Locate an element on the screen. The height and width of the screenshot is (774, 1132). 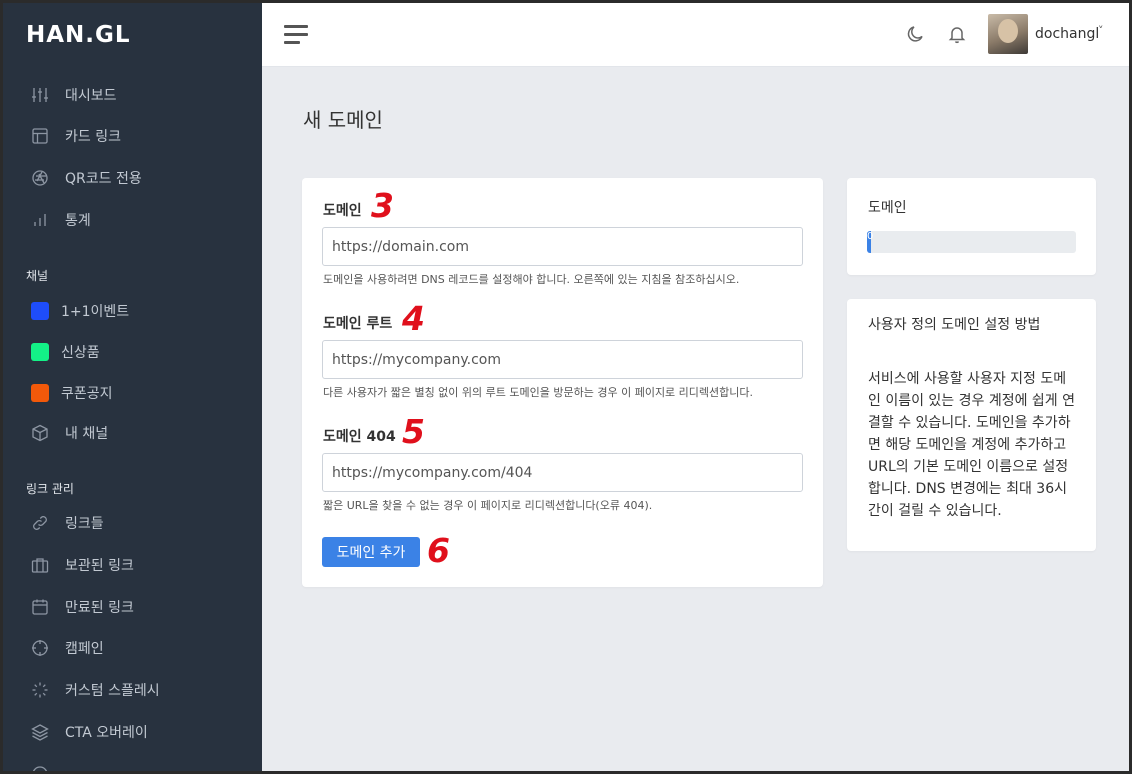
domain-usage-progress: 0 is located at coordinates (971, 242).